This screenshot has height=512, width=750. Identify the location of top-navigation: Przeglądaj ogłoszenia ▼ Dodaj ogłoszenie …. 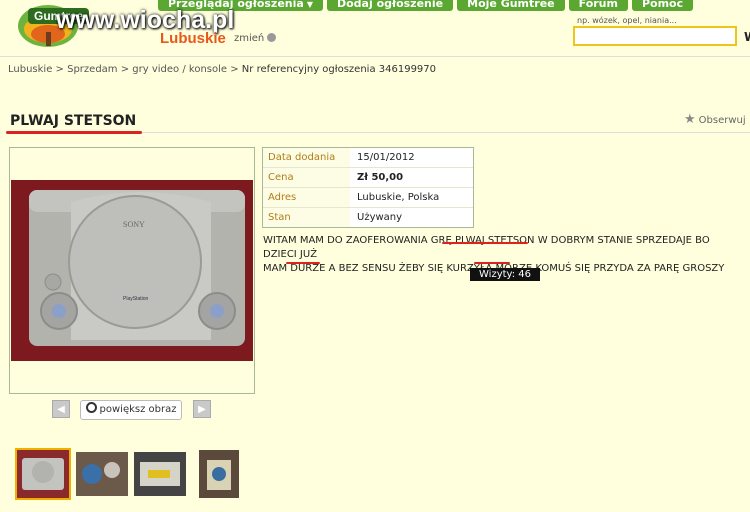
(426, 5).